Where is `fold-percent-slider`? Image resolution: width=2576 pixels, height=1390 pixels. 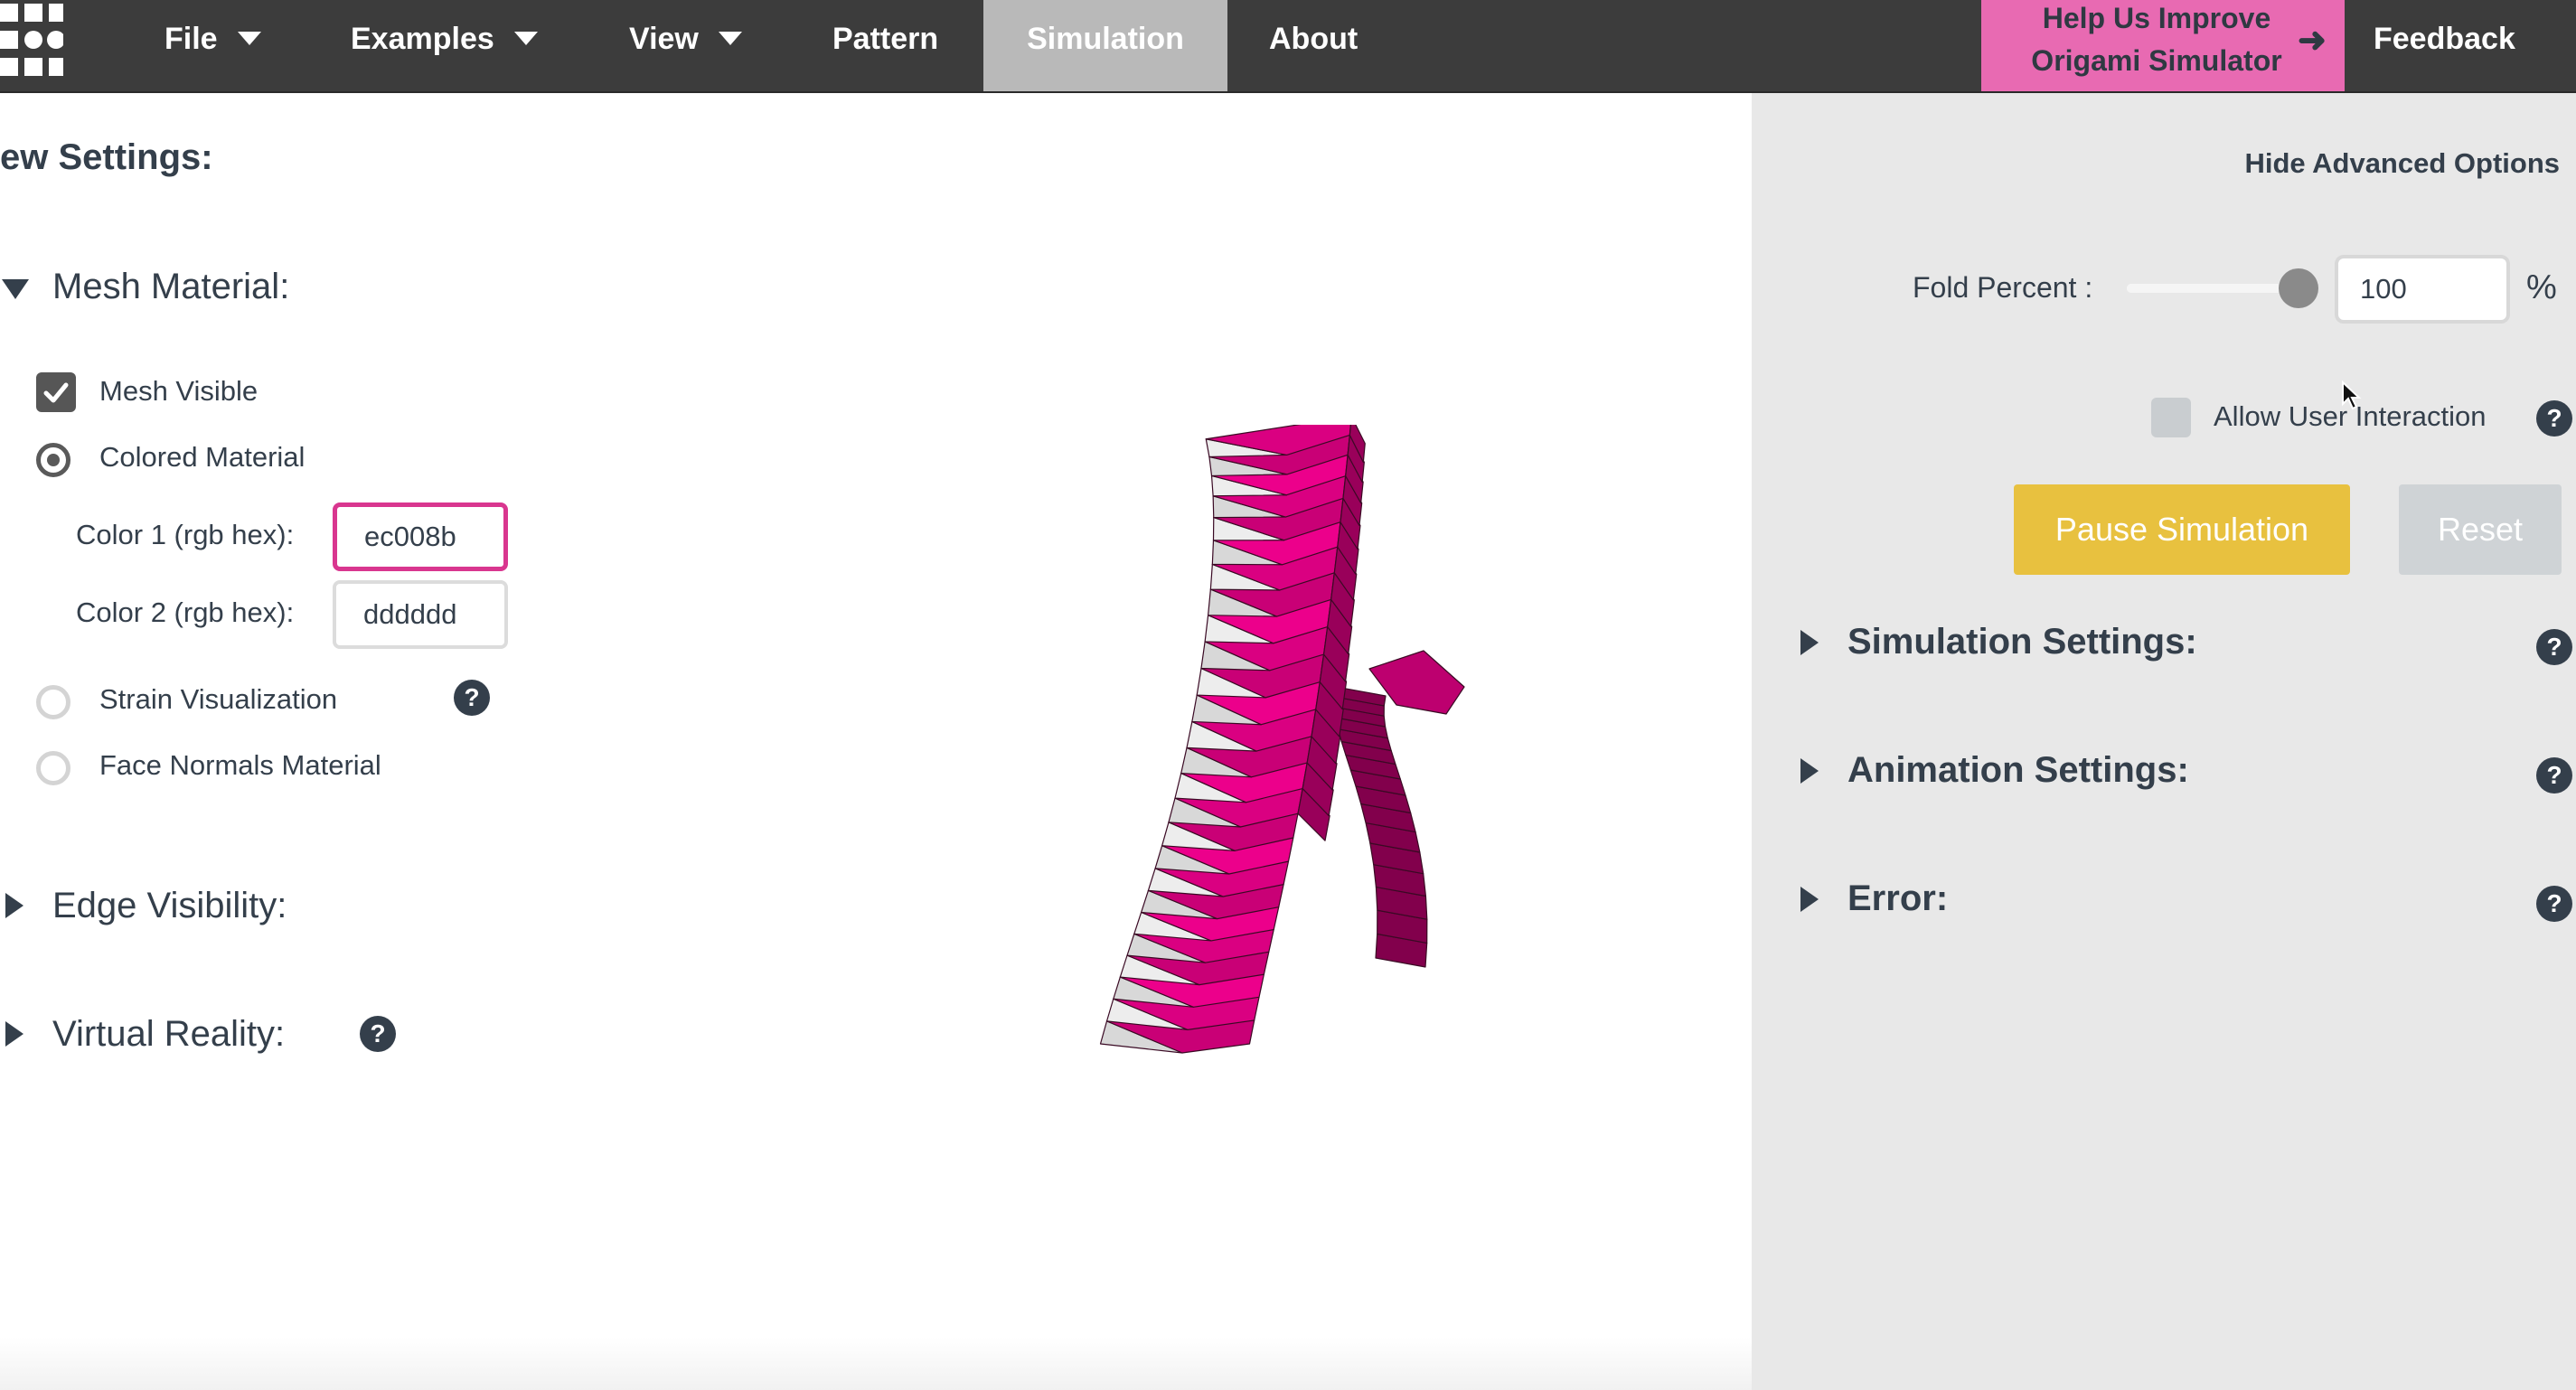 fold-percent-slider is located at coordinates (2223, 288).